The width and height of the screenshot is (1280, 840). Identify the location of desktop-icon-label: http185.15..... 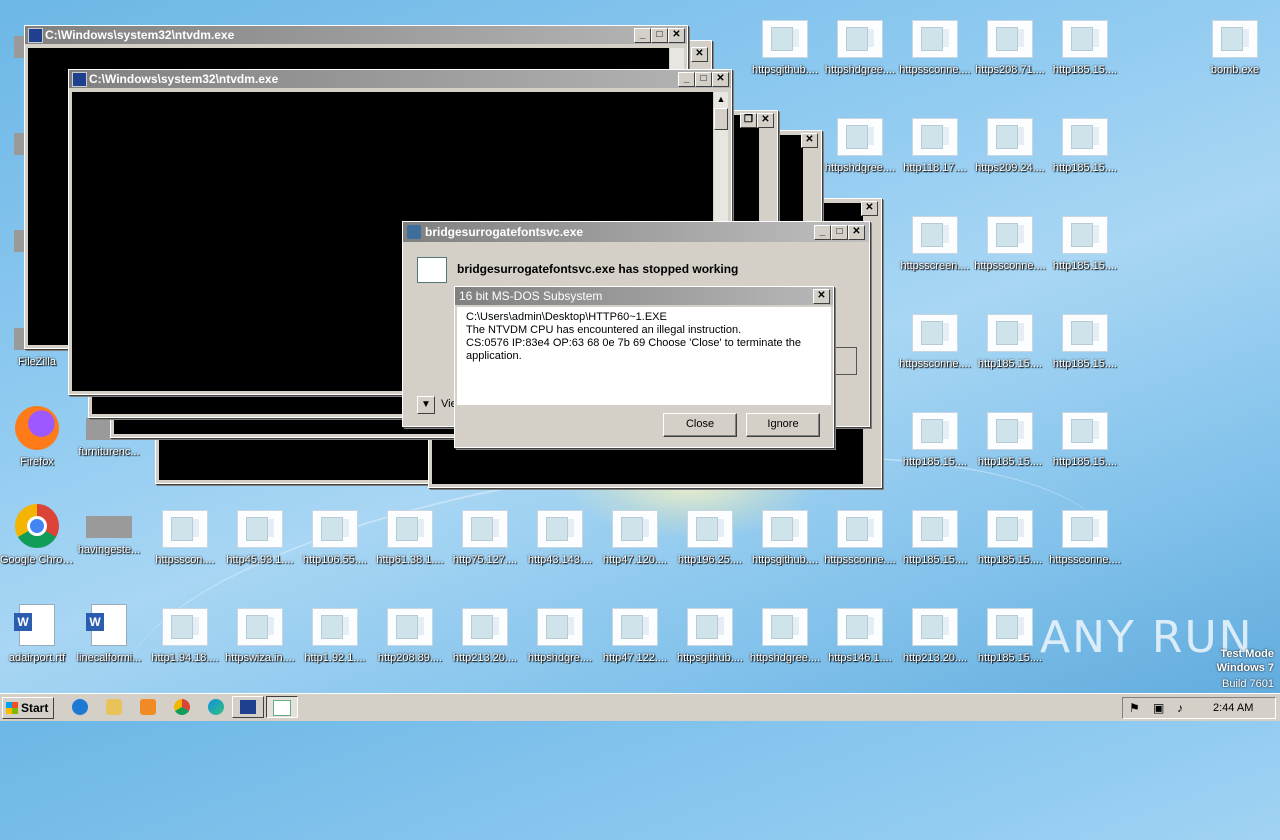
(1010, 658).